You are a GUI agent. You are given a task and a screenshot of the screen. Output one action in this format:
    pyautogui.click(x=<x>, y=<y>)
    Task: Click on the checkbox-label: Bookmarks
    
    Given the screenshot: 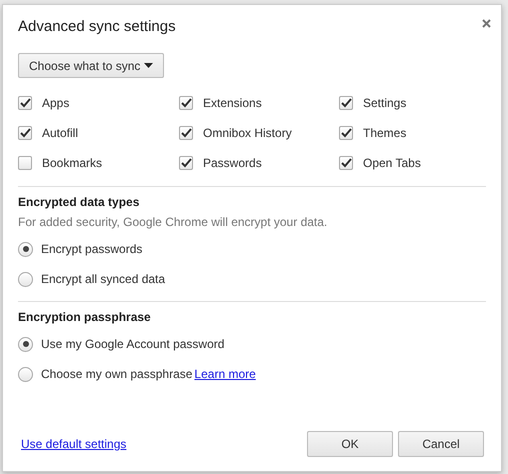 What is the action you would take?
    pyautogui.click(x=72, y=163)
    